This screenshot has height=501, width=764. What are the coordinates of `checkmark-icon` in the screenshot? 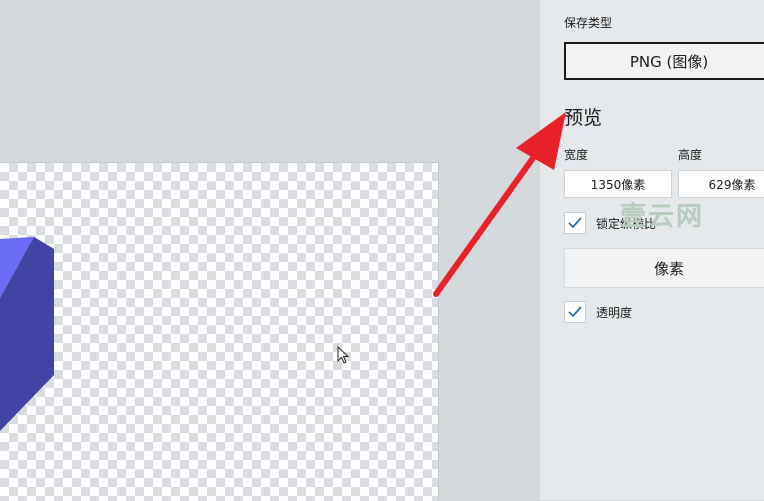 It's located at (575, 312).